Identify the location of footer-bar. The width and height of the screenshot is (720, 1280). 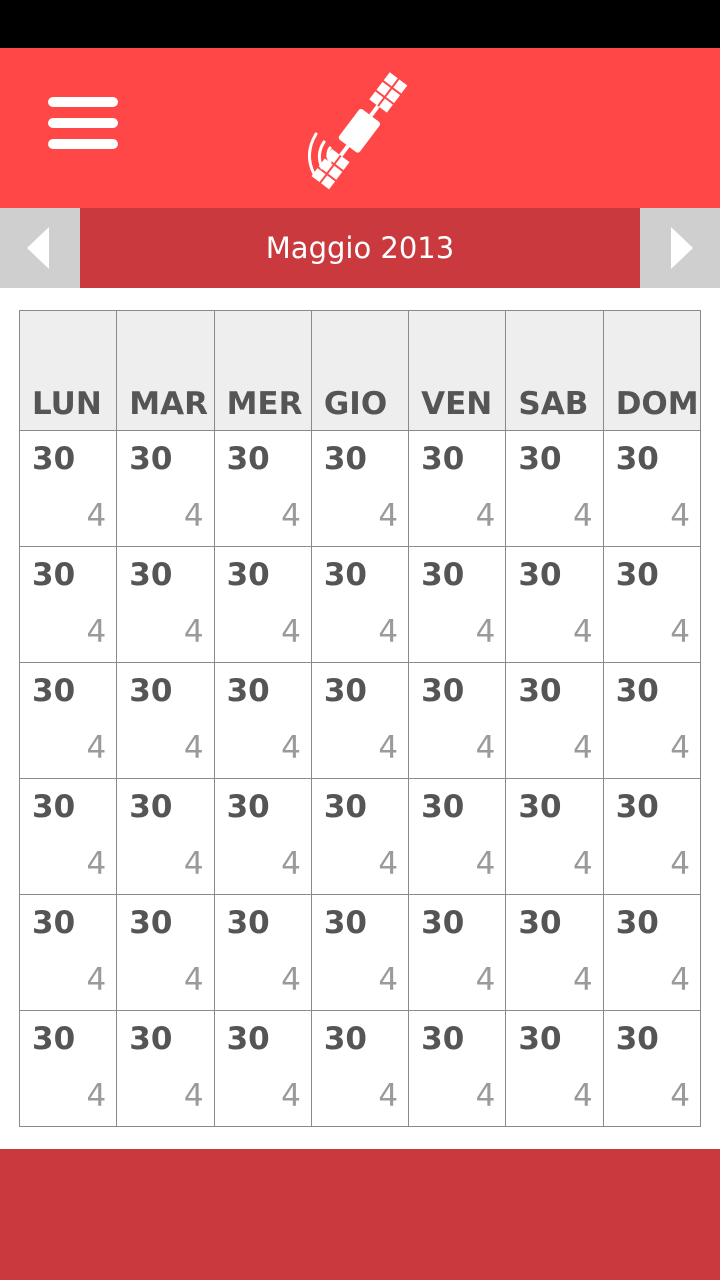
(360, 1214).